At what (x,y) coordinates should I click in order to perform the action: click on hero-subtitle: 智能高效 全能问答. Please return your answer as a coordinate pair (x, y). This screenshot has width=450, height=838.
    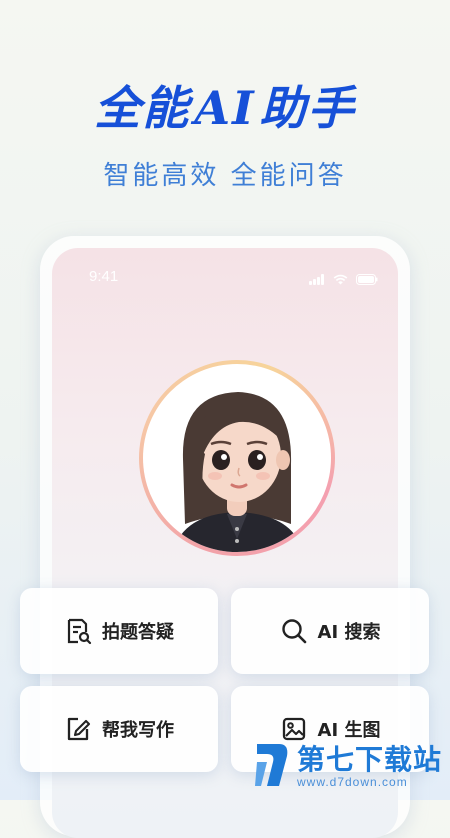
    Looking at the image, I should click on (225, 176).